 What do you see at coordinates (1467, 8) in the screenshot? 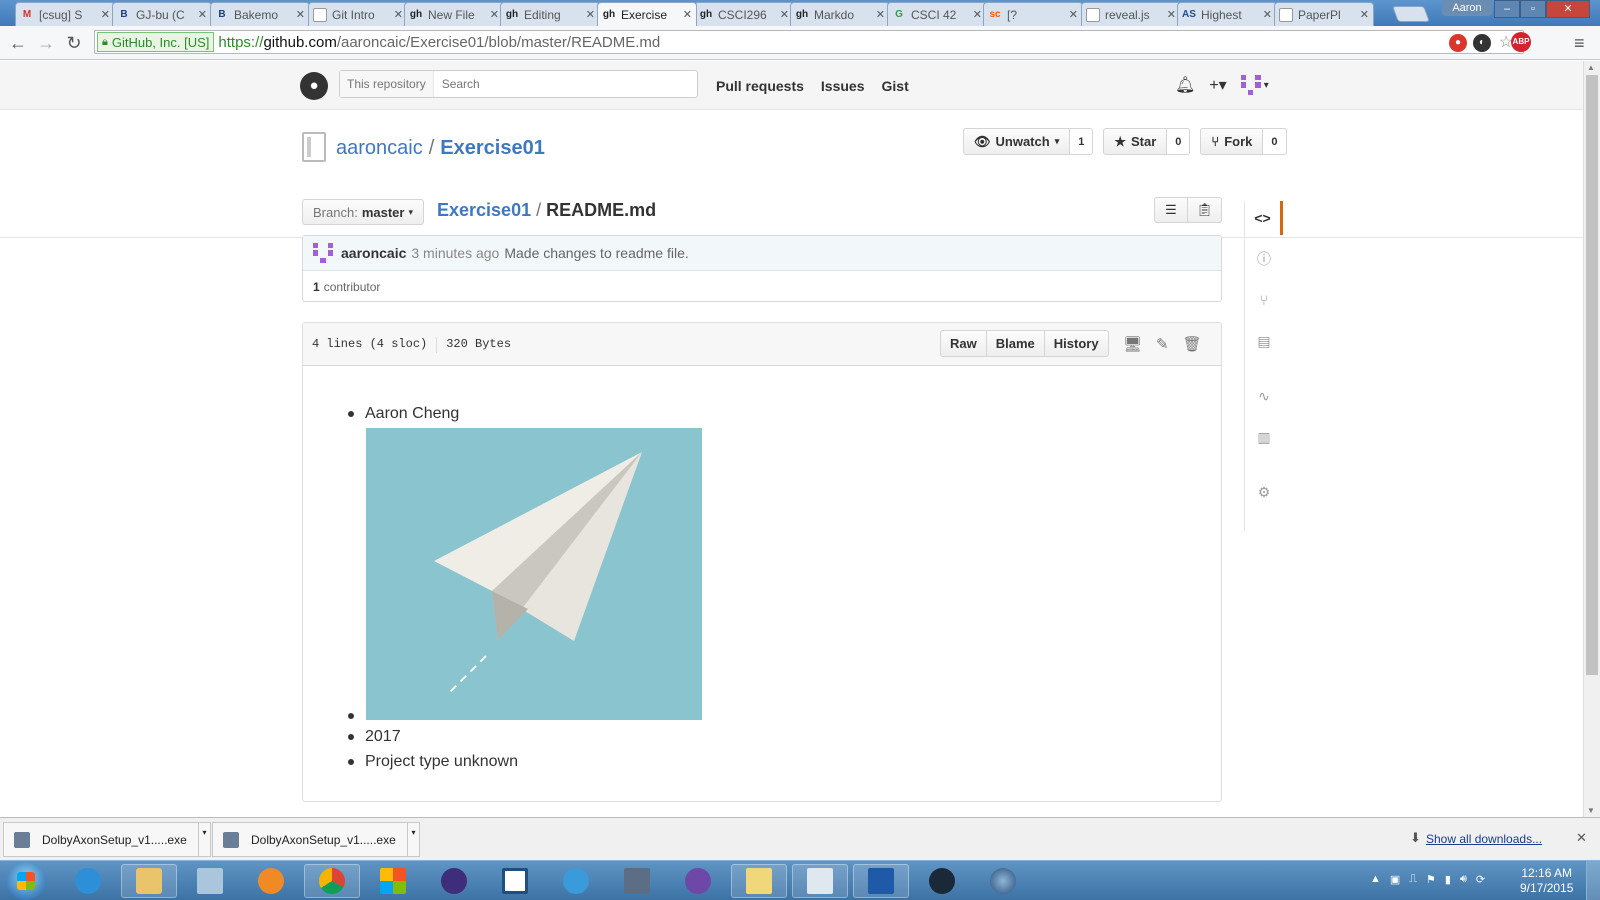
I see `profile-button: Aaron` at bounding box center [1467, 8].